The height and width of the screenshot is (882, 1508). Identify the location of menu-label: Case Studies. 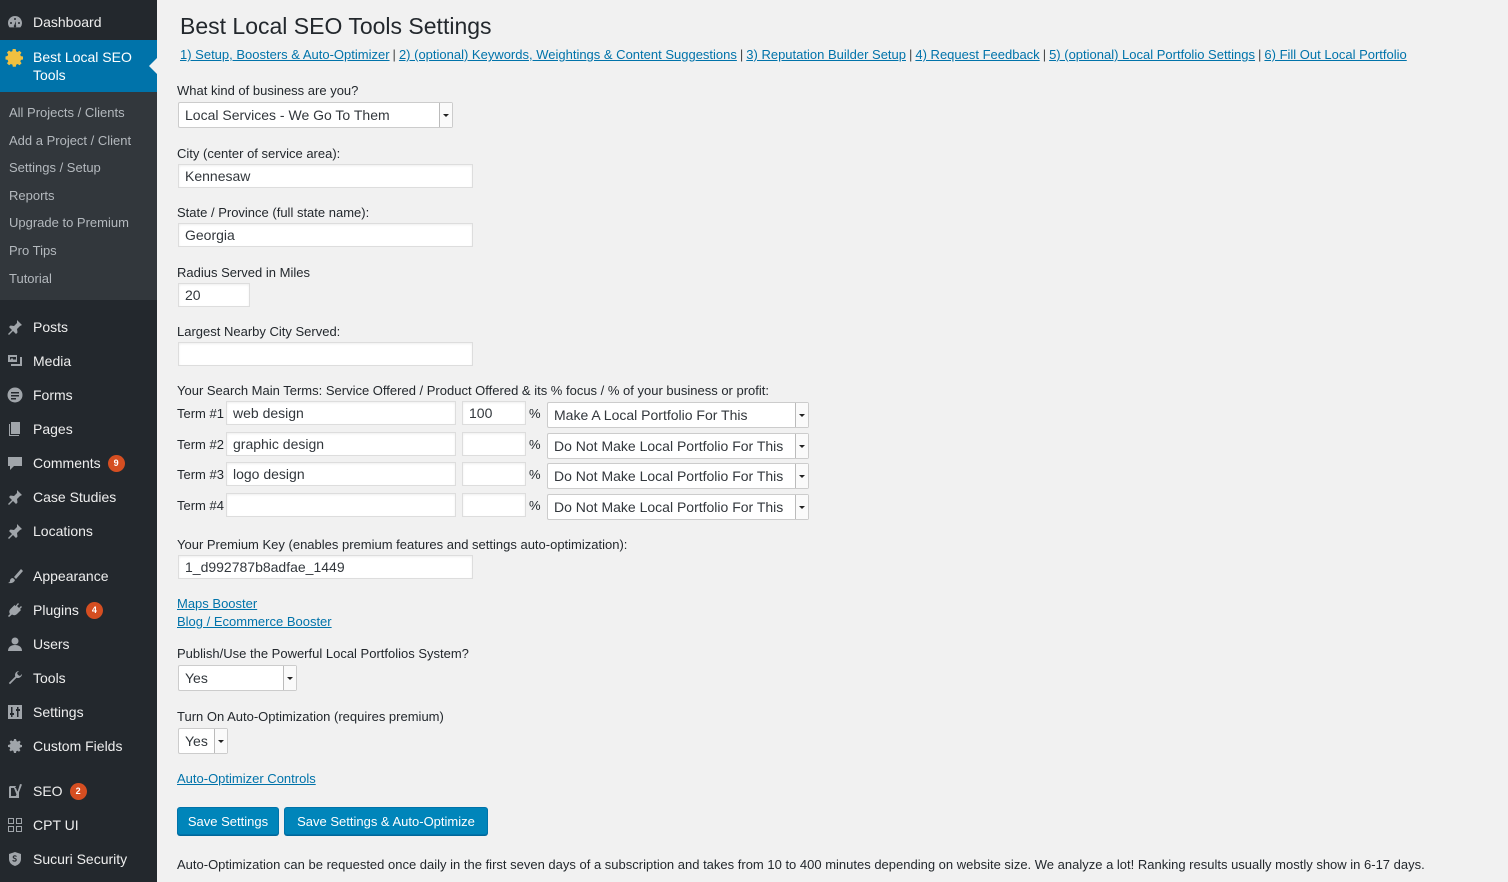
(75, 497).